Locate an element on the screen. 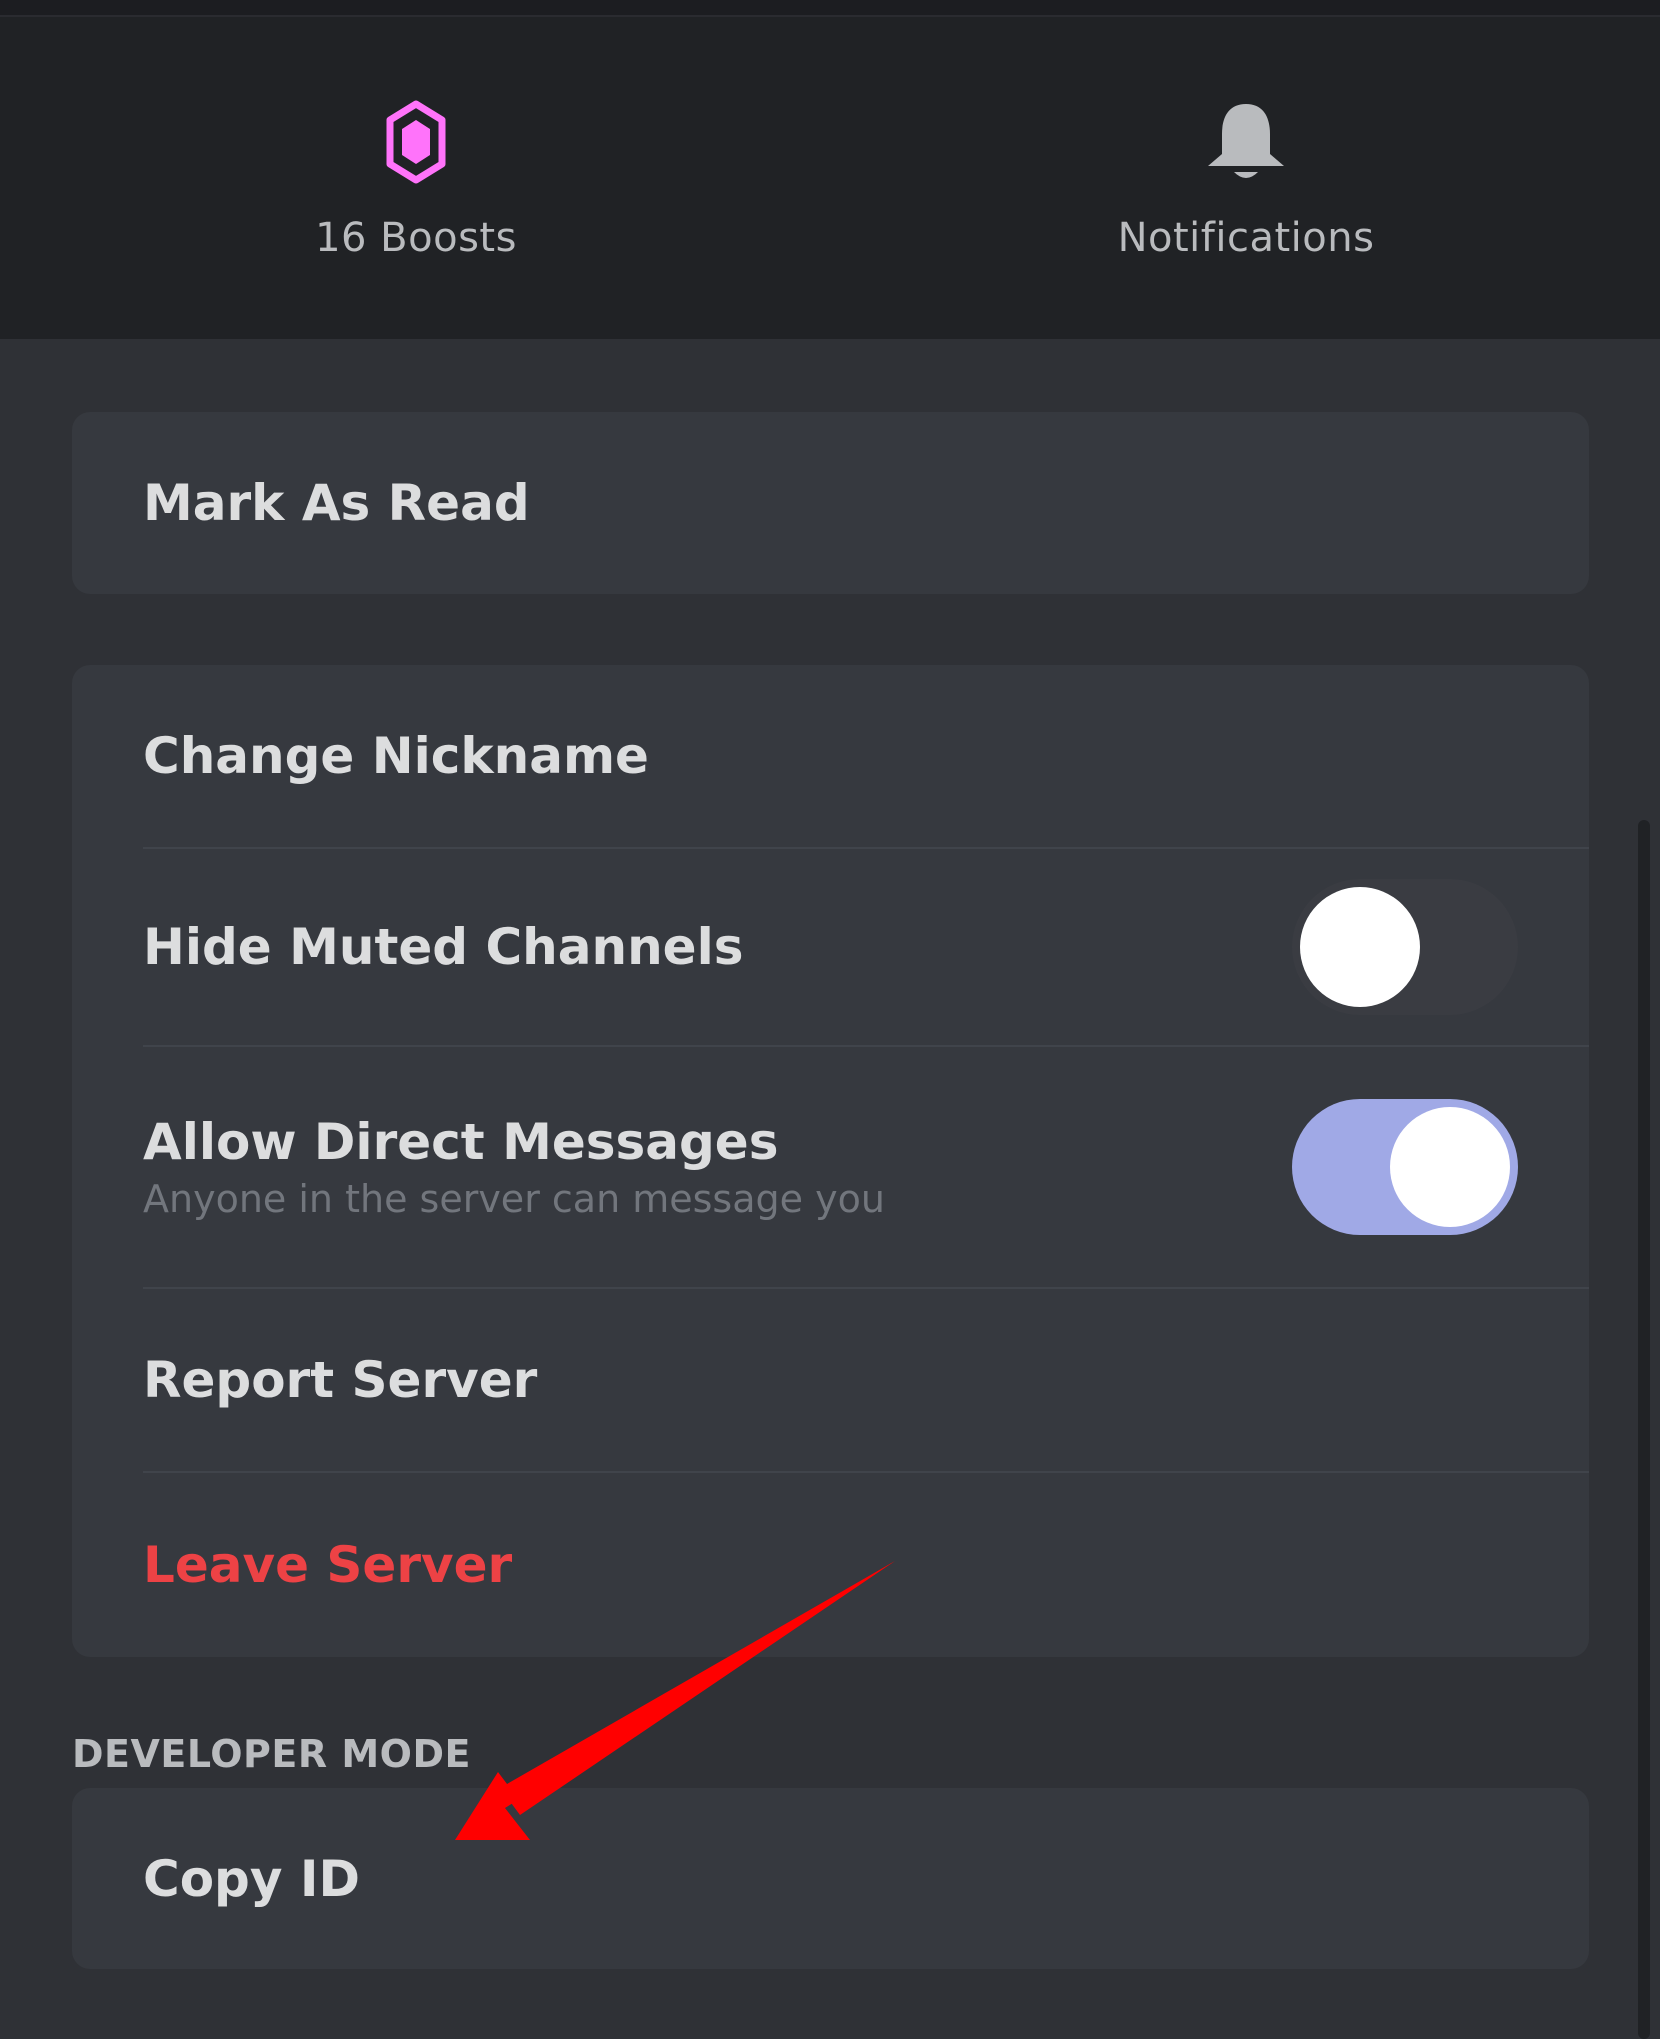 This screenshot has height=2039, width=1660. allow-direct-messages-description: Anyone in the server can message you is located at coordinates (514, 1199).